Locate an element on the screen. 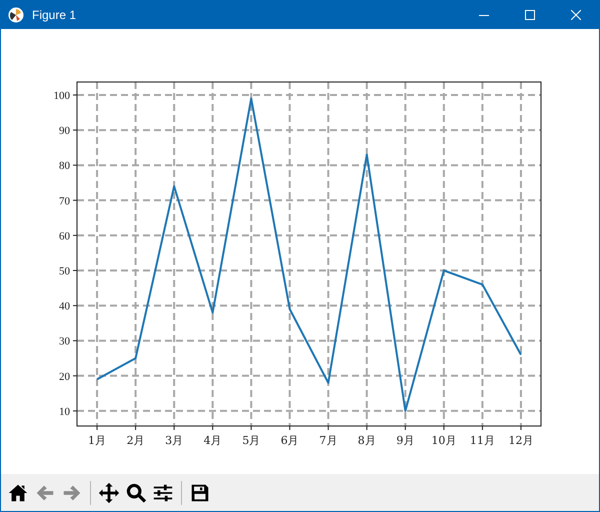 The image size is (600, 512). move-arrows-icon is located at coordinates (109, 493).